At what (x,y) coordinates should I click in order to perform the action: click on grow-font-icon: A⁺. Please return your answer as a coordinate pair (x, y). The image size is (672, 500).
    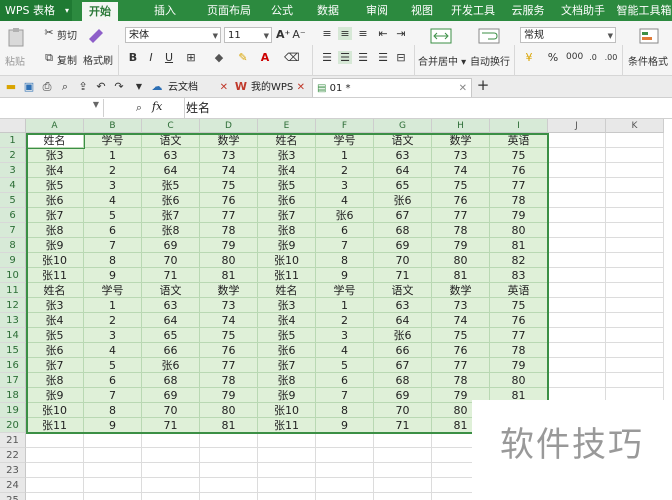
    Looking at the image, I should click on (283, 34).